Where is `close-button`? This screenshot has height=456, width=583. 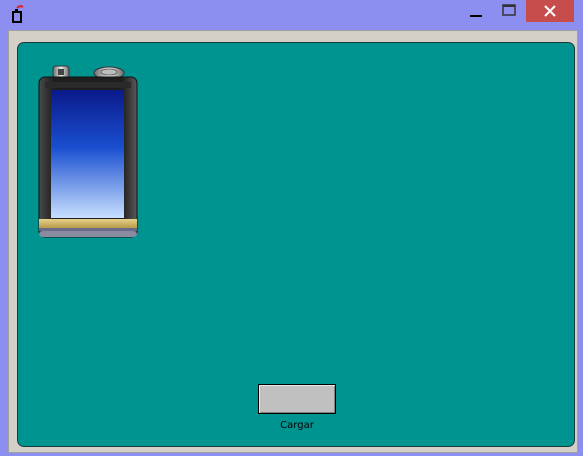
close-button is located at coordinates (550, 11).